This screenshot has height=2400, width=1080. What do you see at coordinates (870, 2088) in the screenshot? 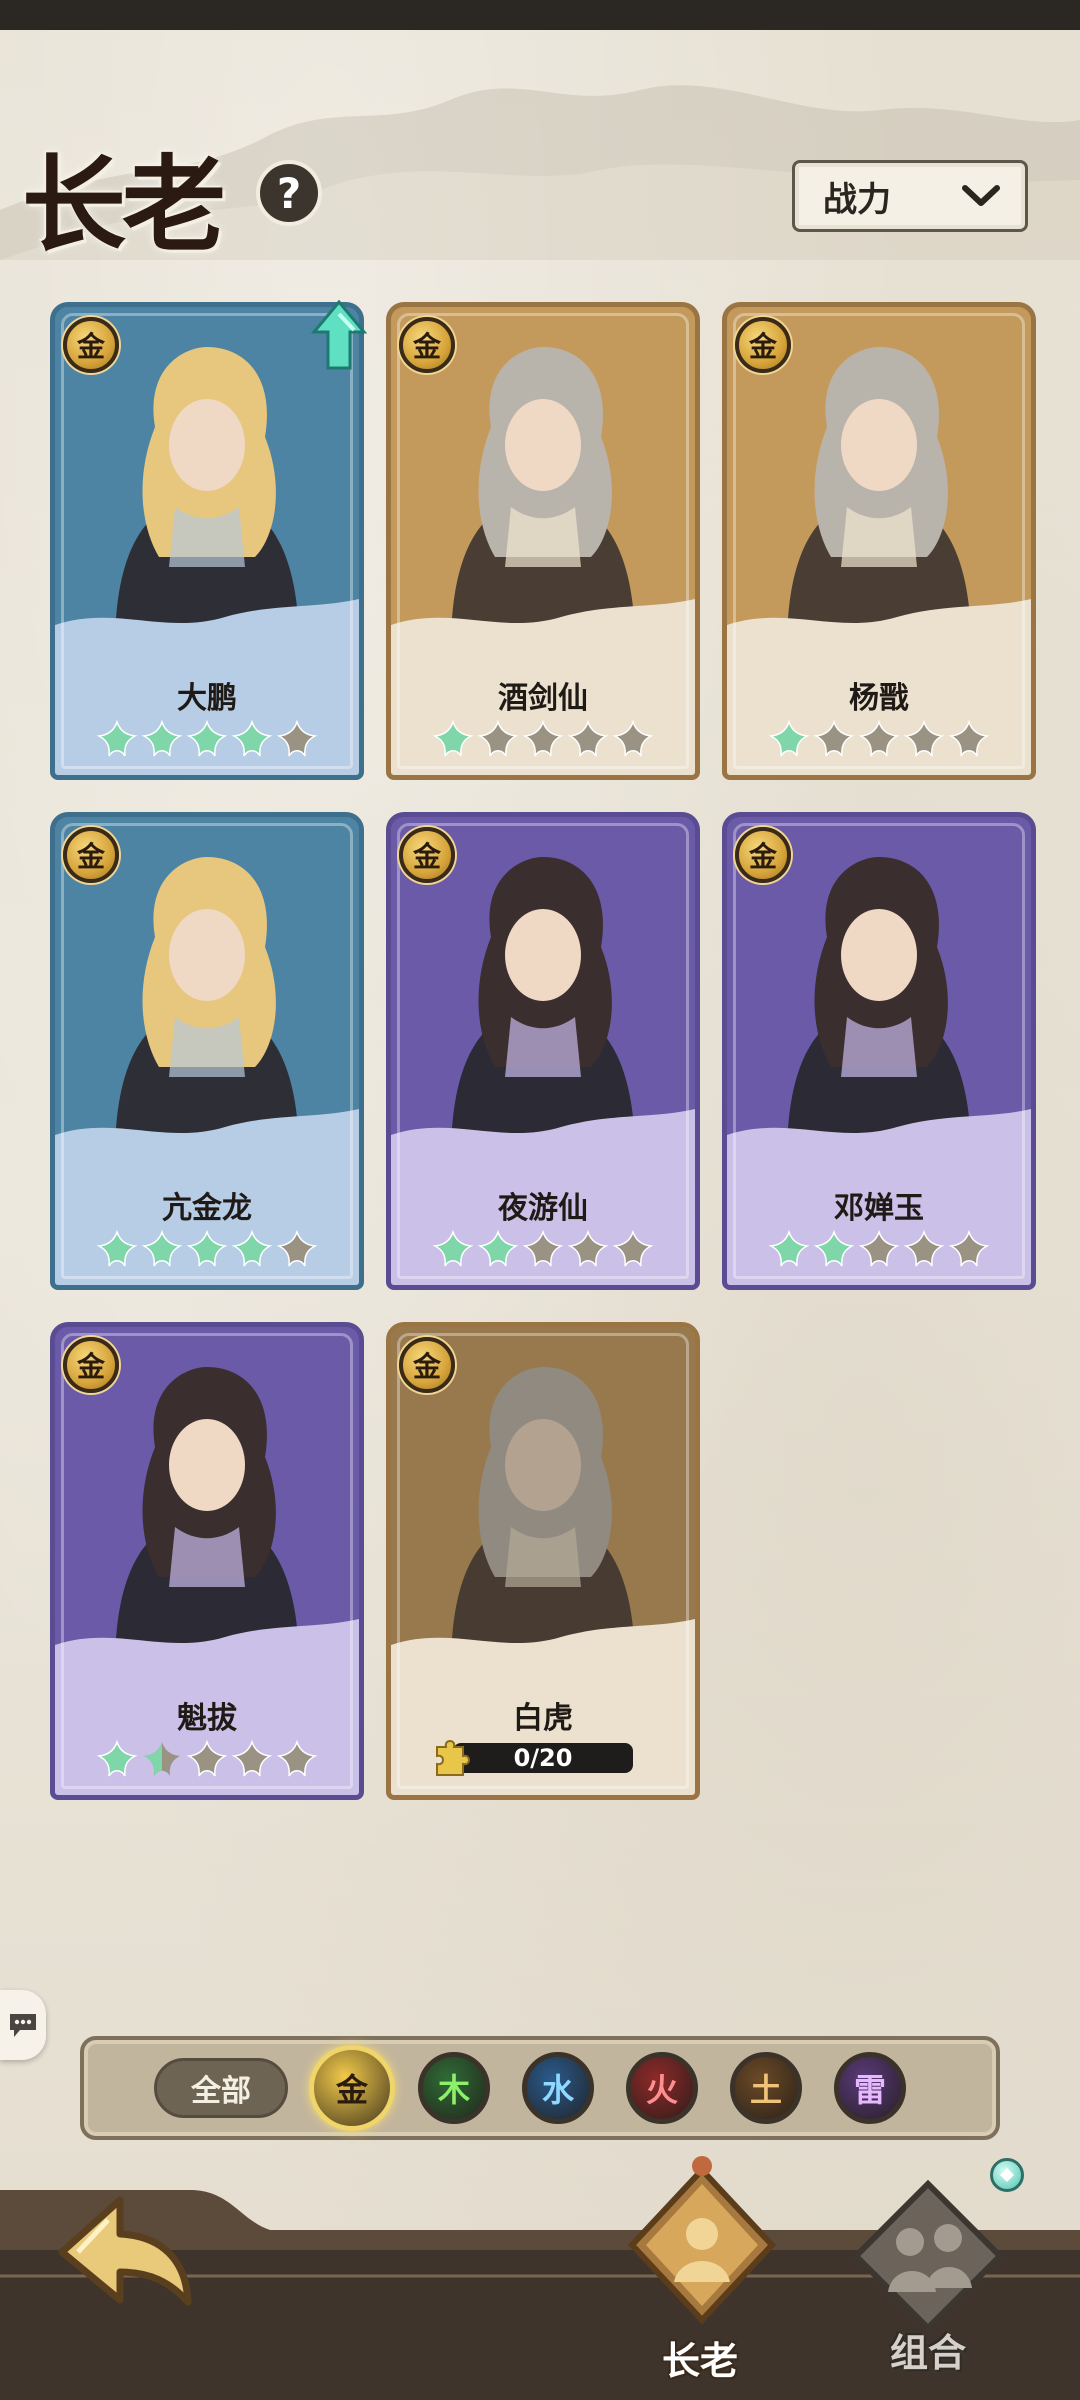
I see `filter-element-button: 雷` at bounding box center [870, 2088].